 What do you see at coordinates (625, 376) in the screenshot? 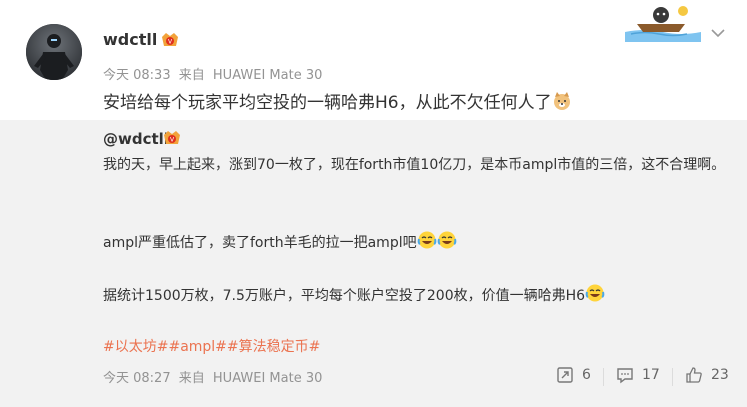
I see `comment-icon` at bounding box center [625, 376].